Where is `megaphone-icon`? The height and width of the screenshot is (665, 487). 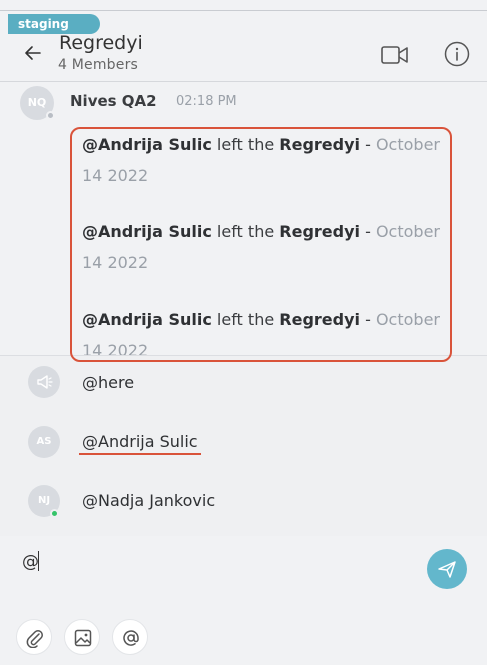
megaphone-icon is located at coordinates (45, 382).